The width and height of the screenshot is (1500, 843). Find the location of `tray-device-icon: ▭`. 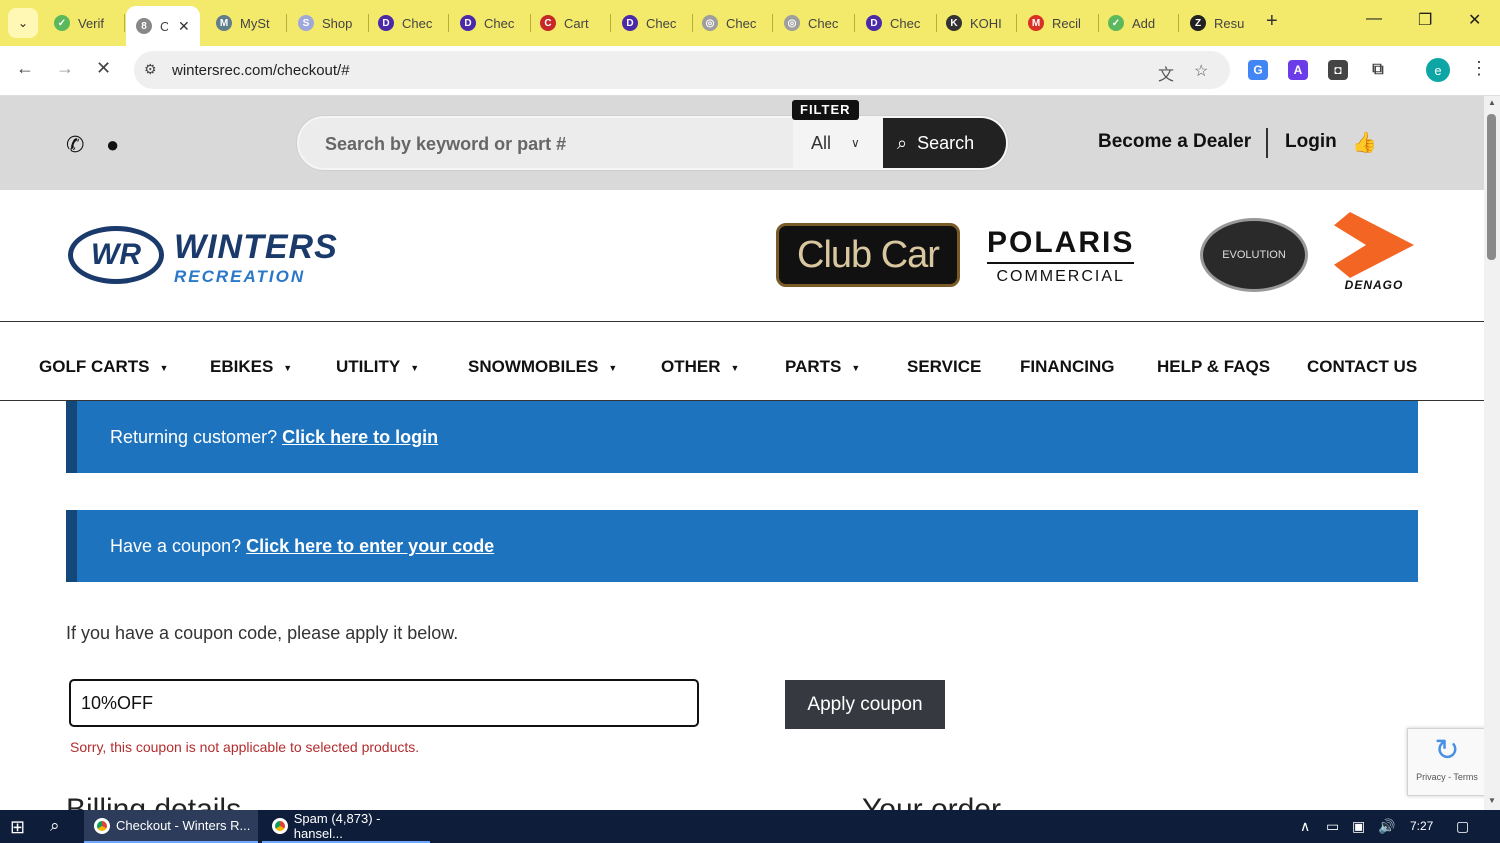

tray-device-icon: ▭ is located at coordinates (1332, 826).